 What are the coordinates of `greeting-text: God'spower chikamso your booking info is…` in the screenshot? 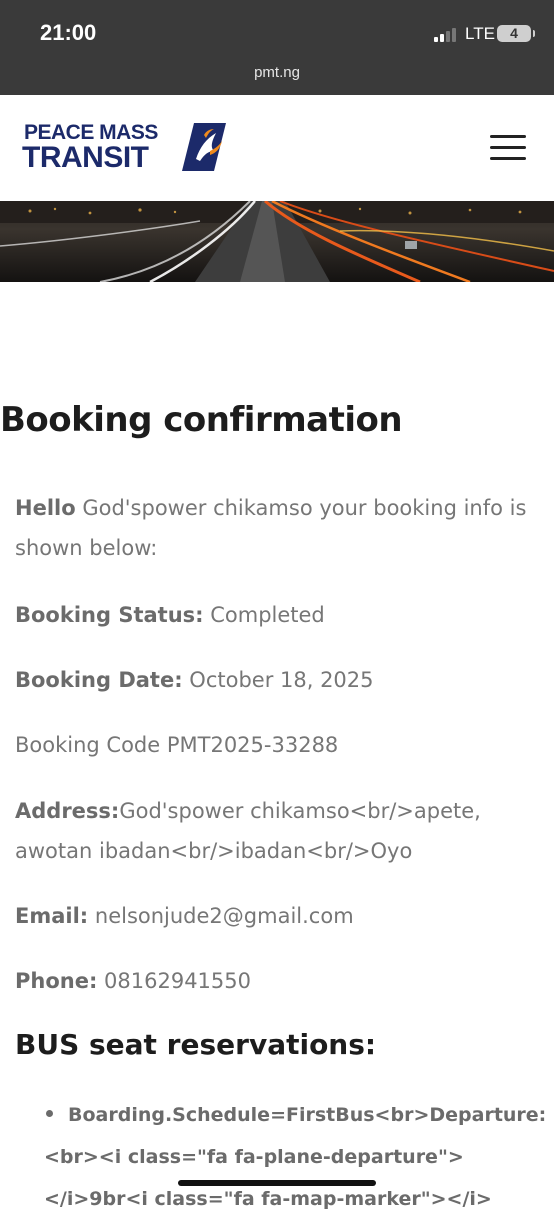 It's located at (271, 528).